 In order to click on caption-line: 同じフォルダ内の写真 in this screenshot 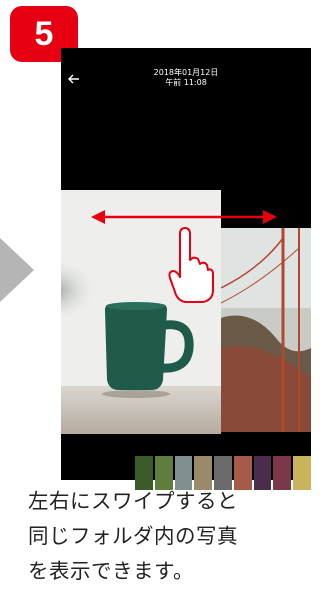, I will do `click(133, 536)`.